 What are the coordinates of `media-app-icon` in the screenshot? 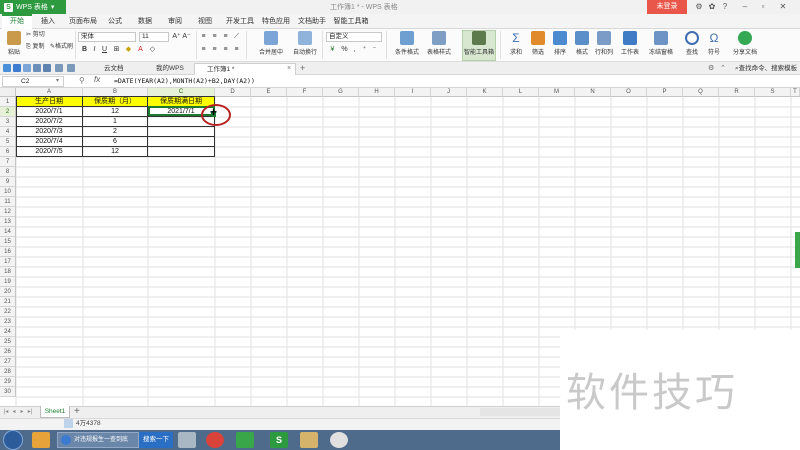 It's located at (41, 440).